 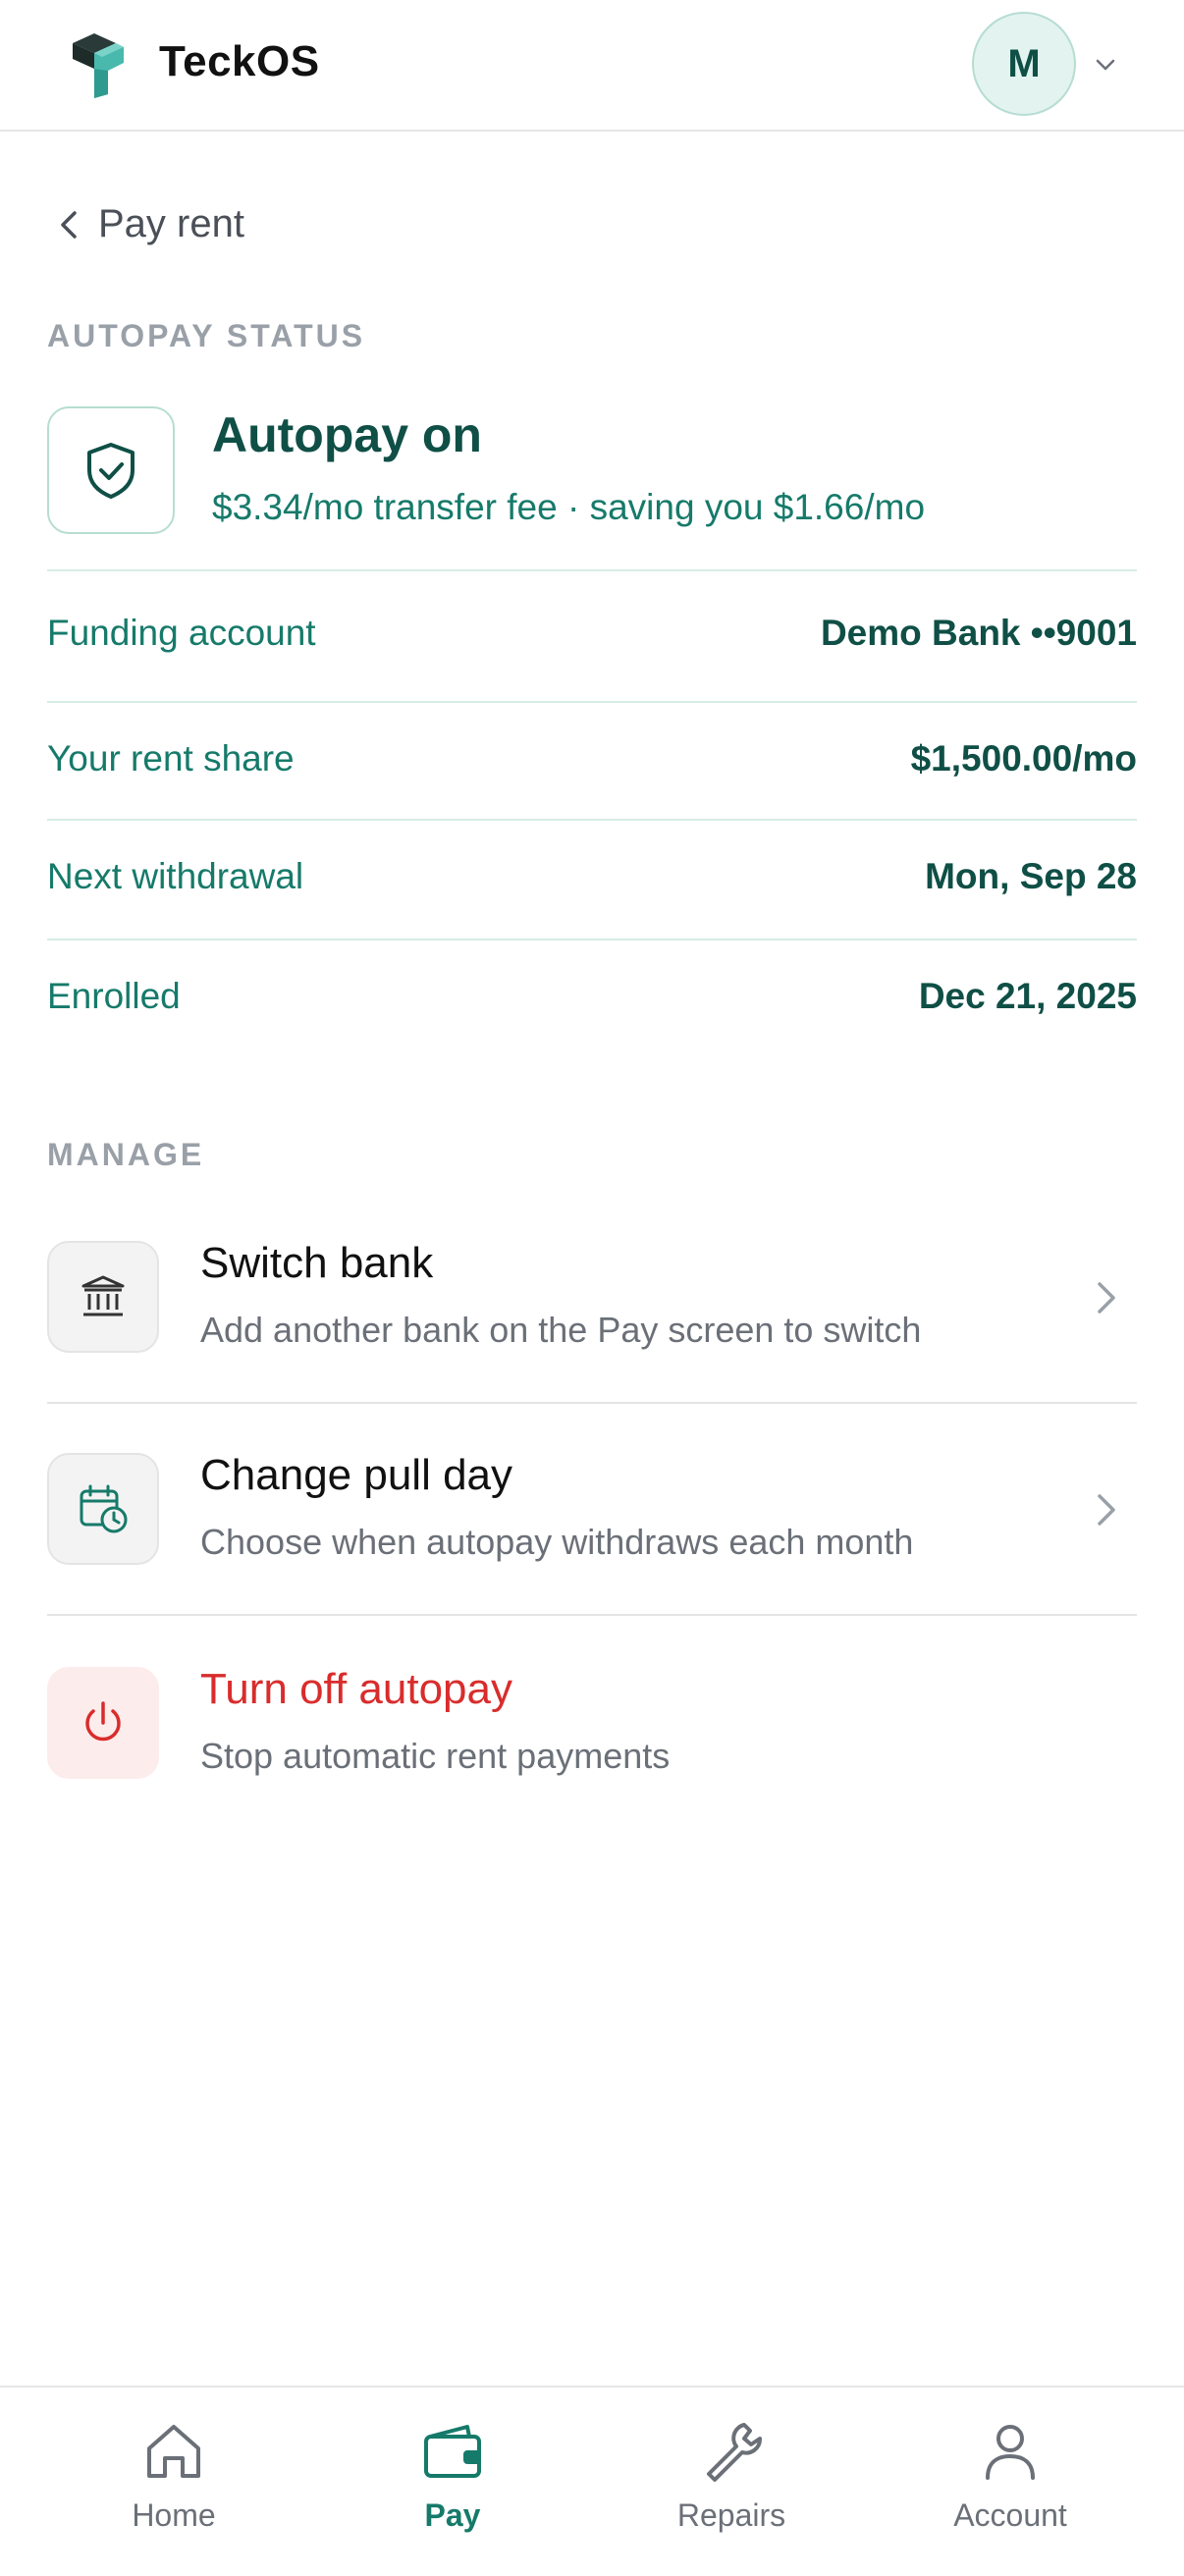 What do you see at coordinates (171, 223) in the screenshot?
I see `back-label: Pay rent` at bounding box center [171, 223].